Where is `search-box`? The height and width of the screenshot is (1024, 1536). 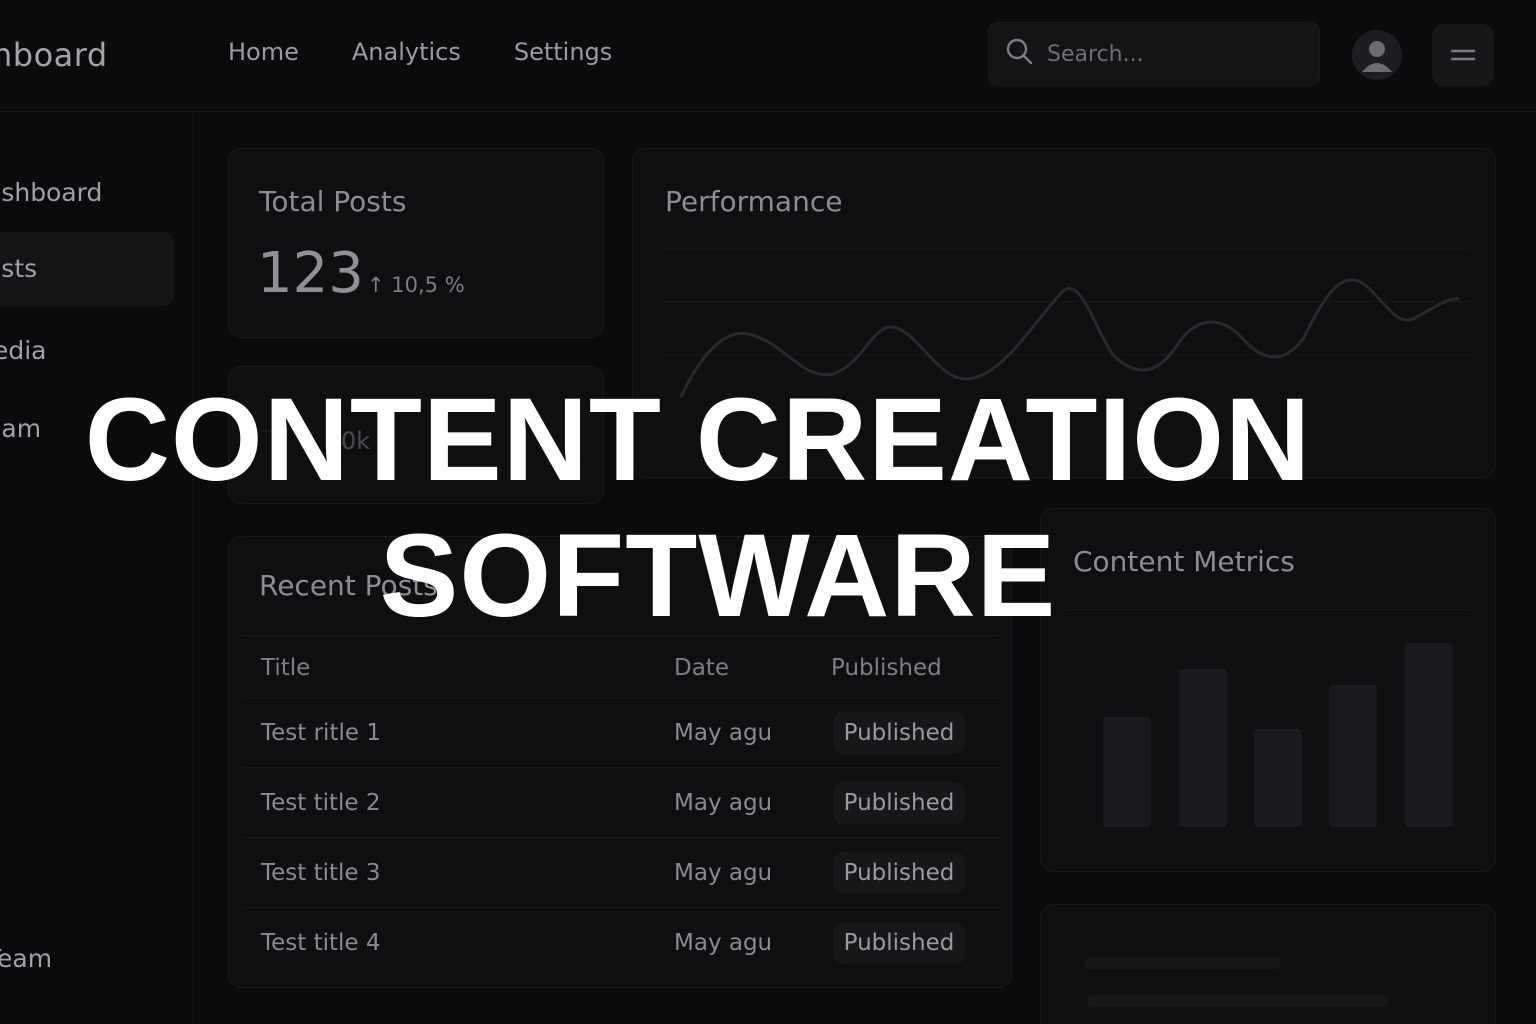 search-box is located at coordinates (1154, 54).